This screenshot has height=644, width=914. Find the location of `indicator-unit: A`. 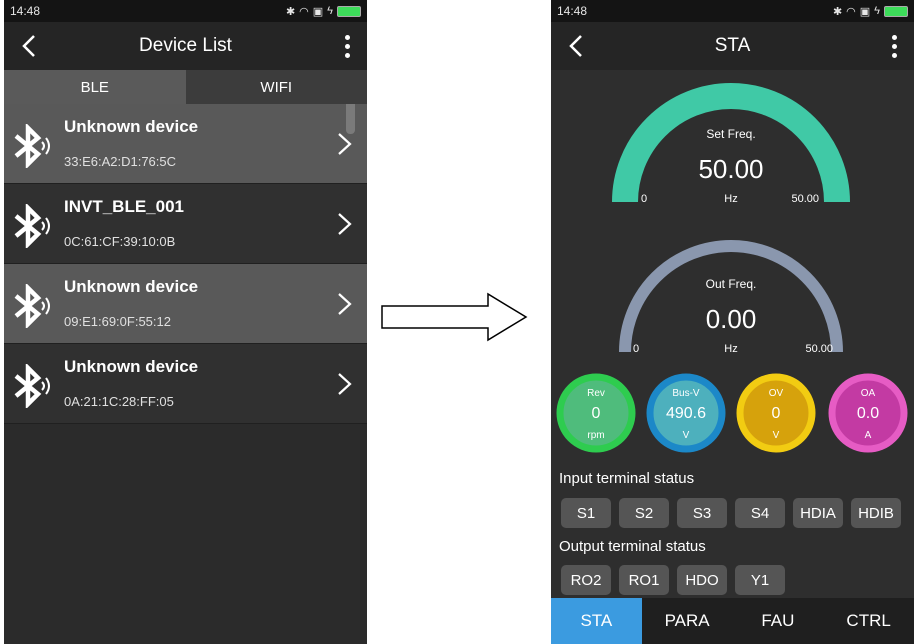

indicator-unit: A is located at coordinates (868, 435).